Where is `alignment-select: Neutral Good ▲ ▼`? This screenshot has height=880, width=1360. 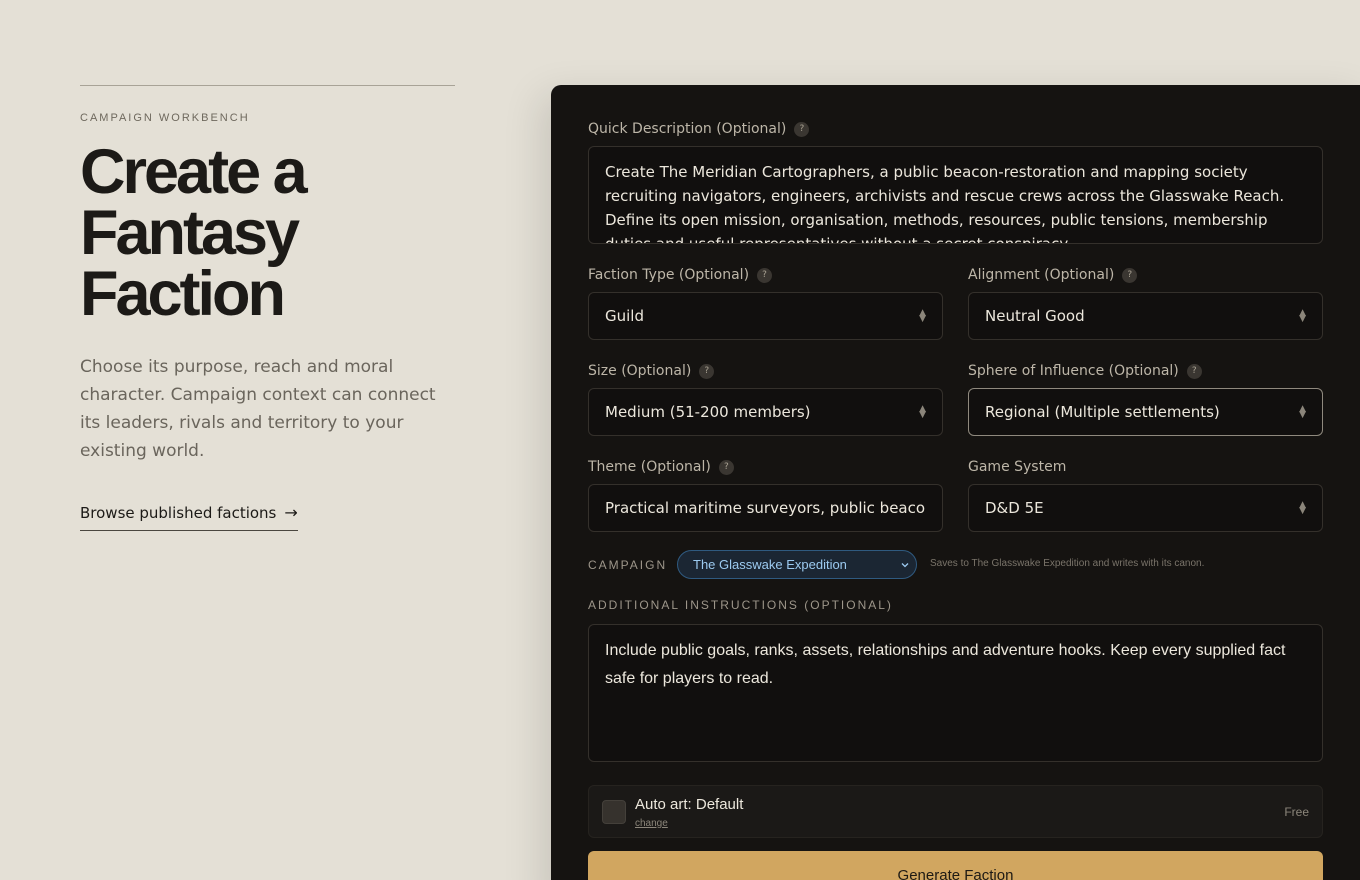 alignment-select: Neutral Good ▲ ▼ is located at coordinates (1145, 316).